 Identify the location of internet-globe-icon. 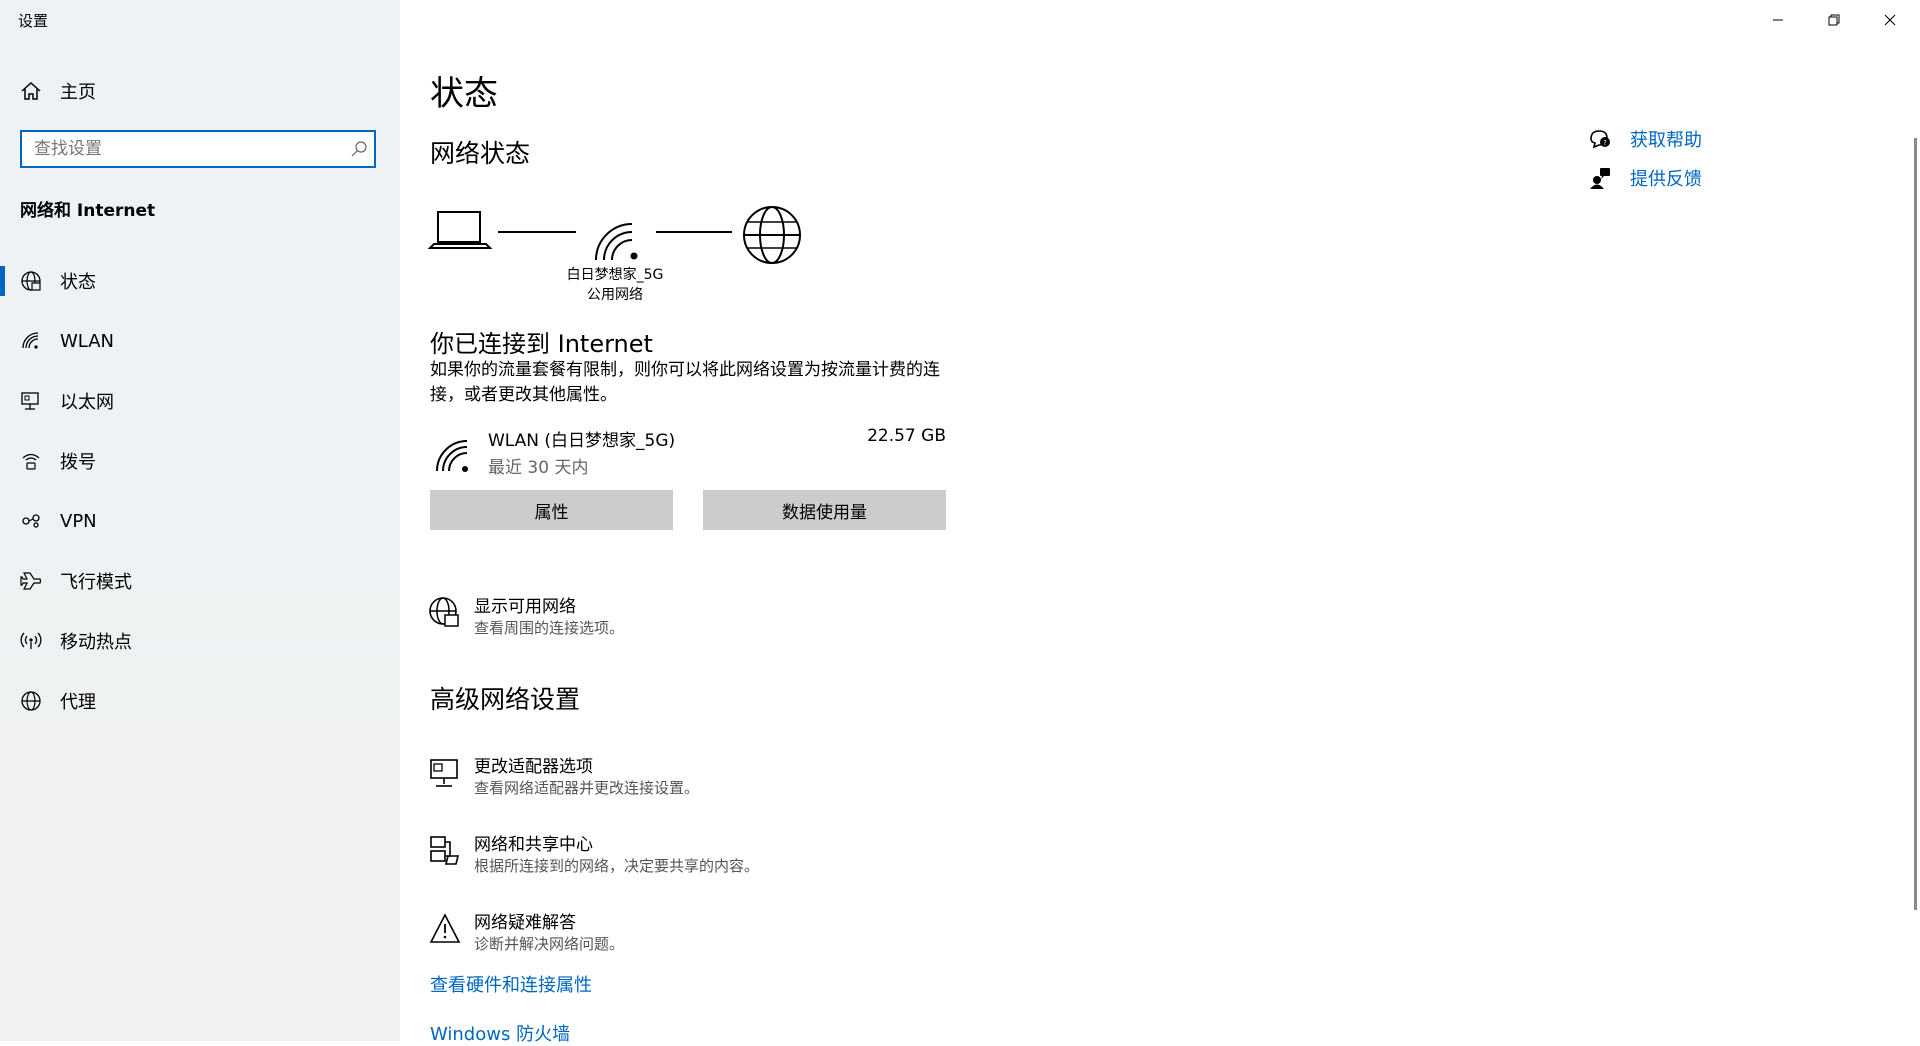
(772, 235).